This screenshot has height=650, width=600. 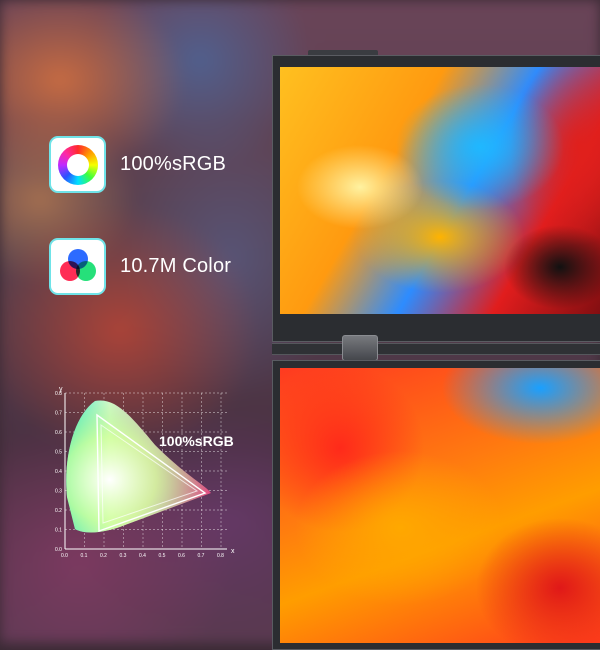 I want to click on x-tick-label: 0.3, so click(x=123, y=556).